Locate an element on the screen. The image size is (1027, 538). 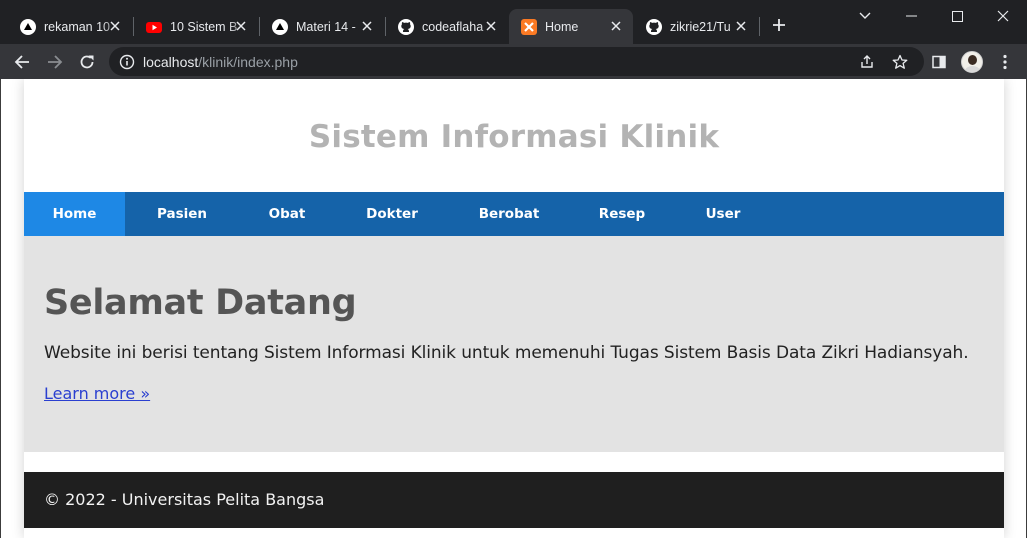
nav-resep: Resep is located at coordinates (622, 214).